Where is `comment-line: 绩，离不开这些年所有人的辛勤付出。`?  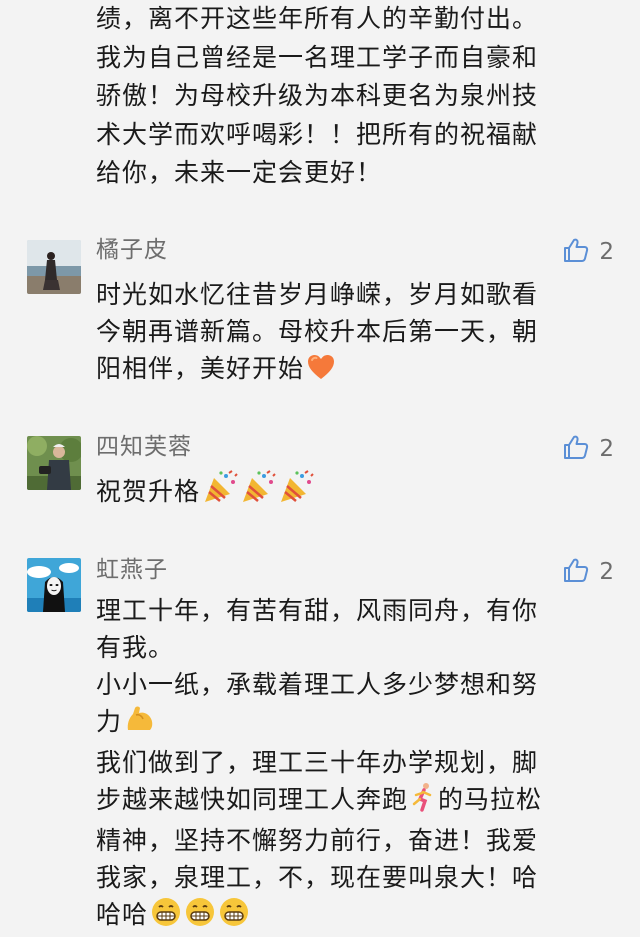 comment-line: 绩，离不开这些年所有人的辛勤付出。 is located at coordinates (317, 18).